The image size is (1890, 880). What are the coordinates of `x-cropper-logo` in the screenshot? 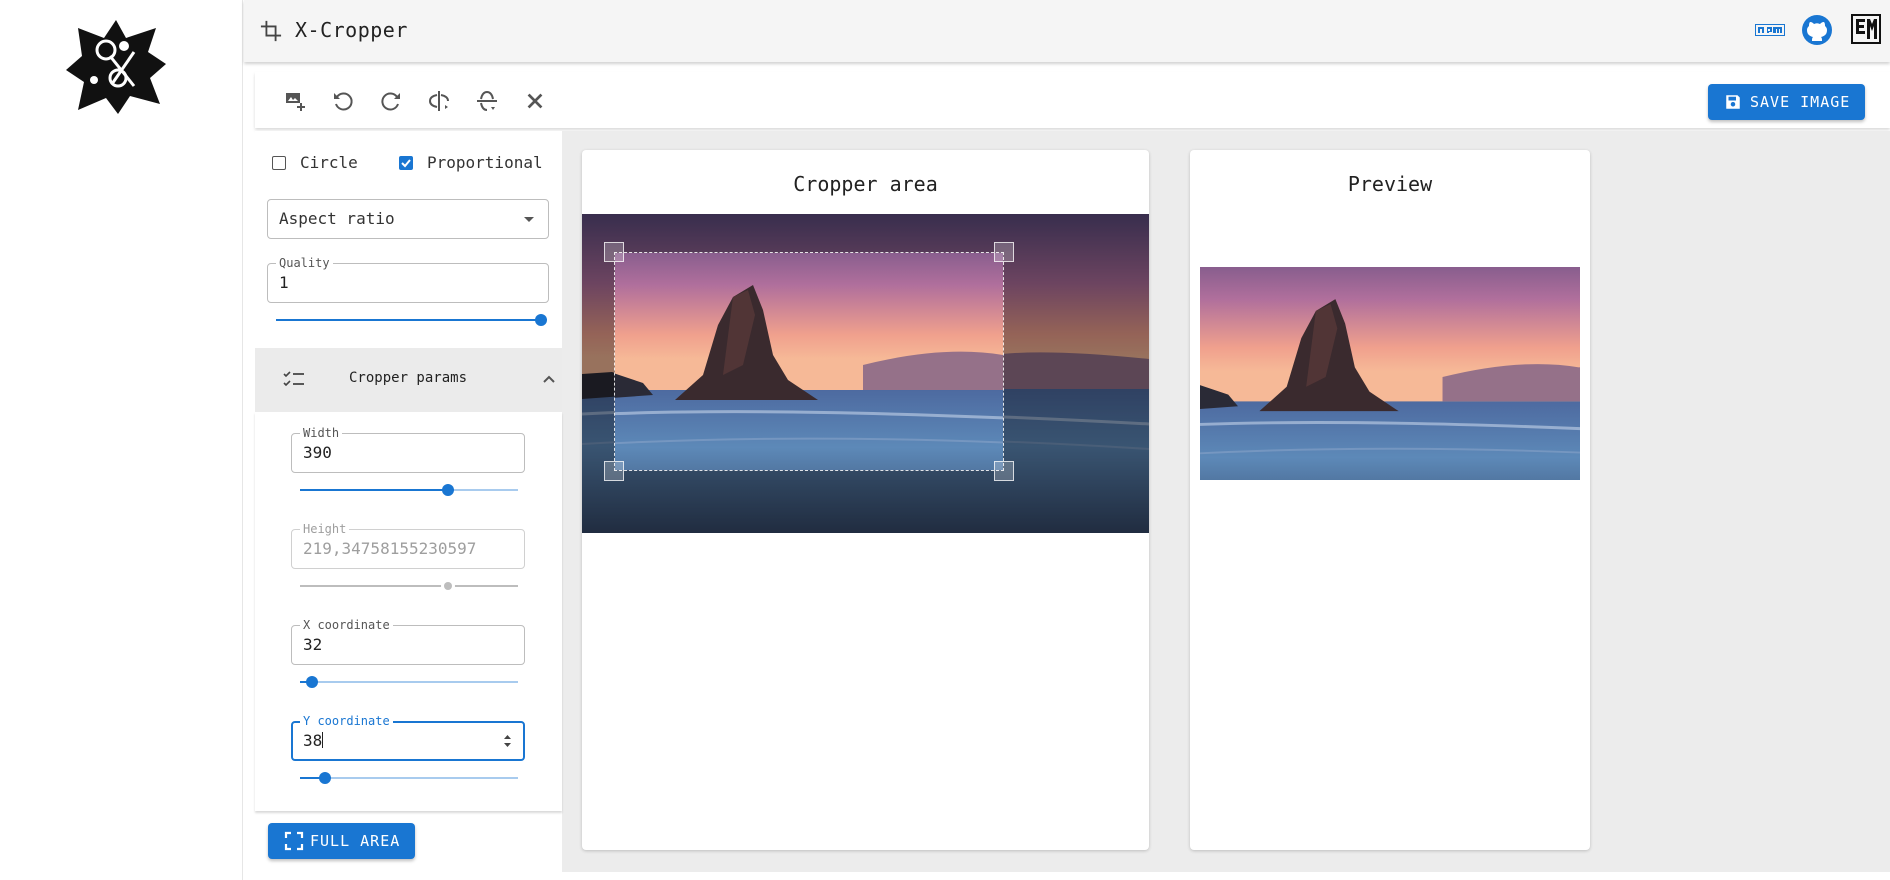 It's located at (116, 67).